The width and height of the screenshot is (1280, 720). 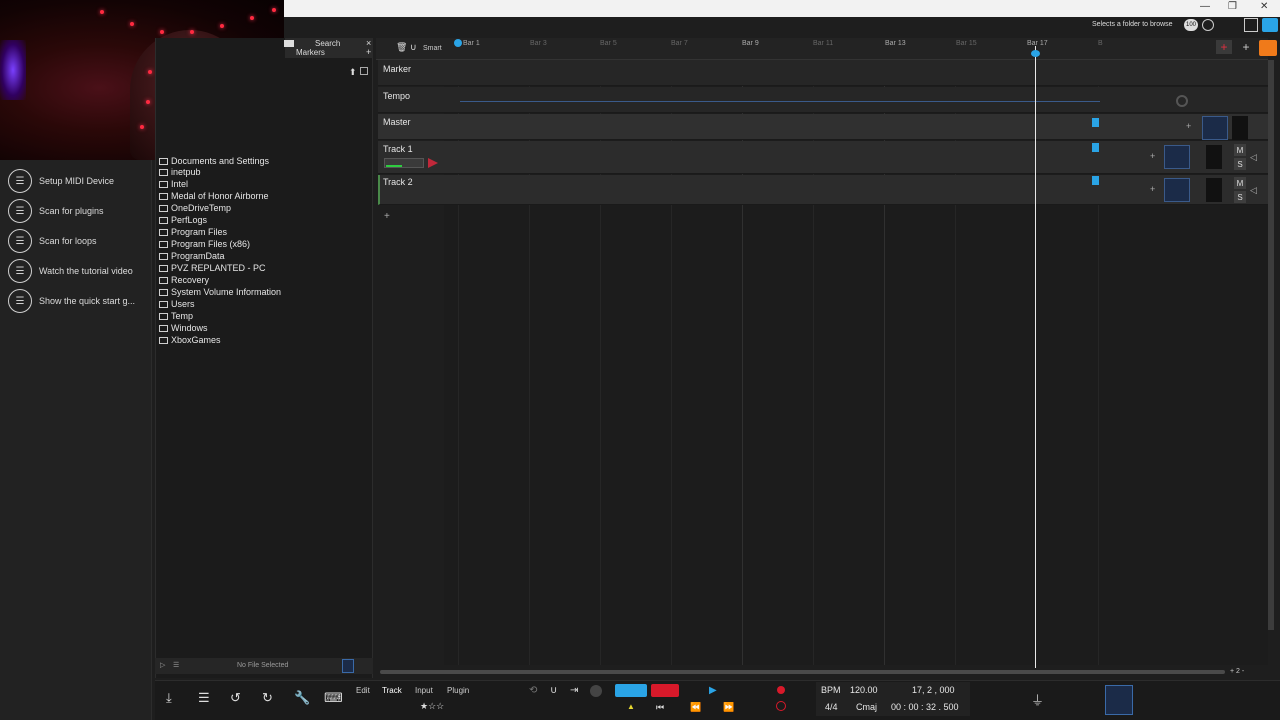 What do you see at coordinates (1271, 345) in the screenshot?
I see `vertical-scrollbar` at bounding box center [1271, 345].